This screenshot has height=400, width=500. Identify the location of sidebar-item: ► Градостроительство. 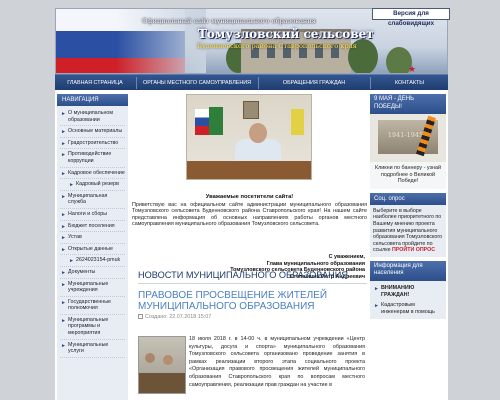
(92, 144).